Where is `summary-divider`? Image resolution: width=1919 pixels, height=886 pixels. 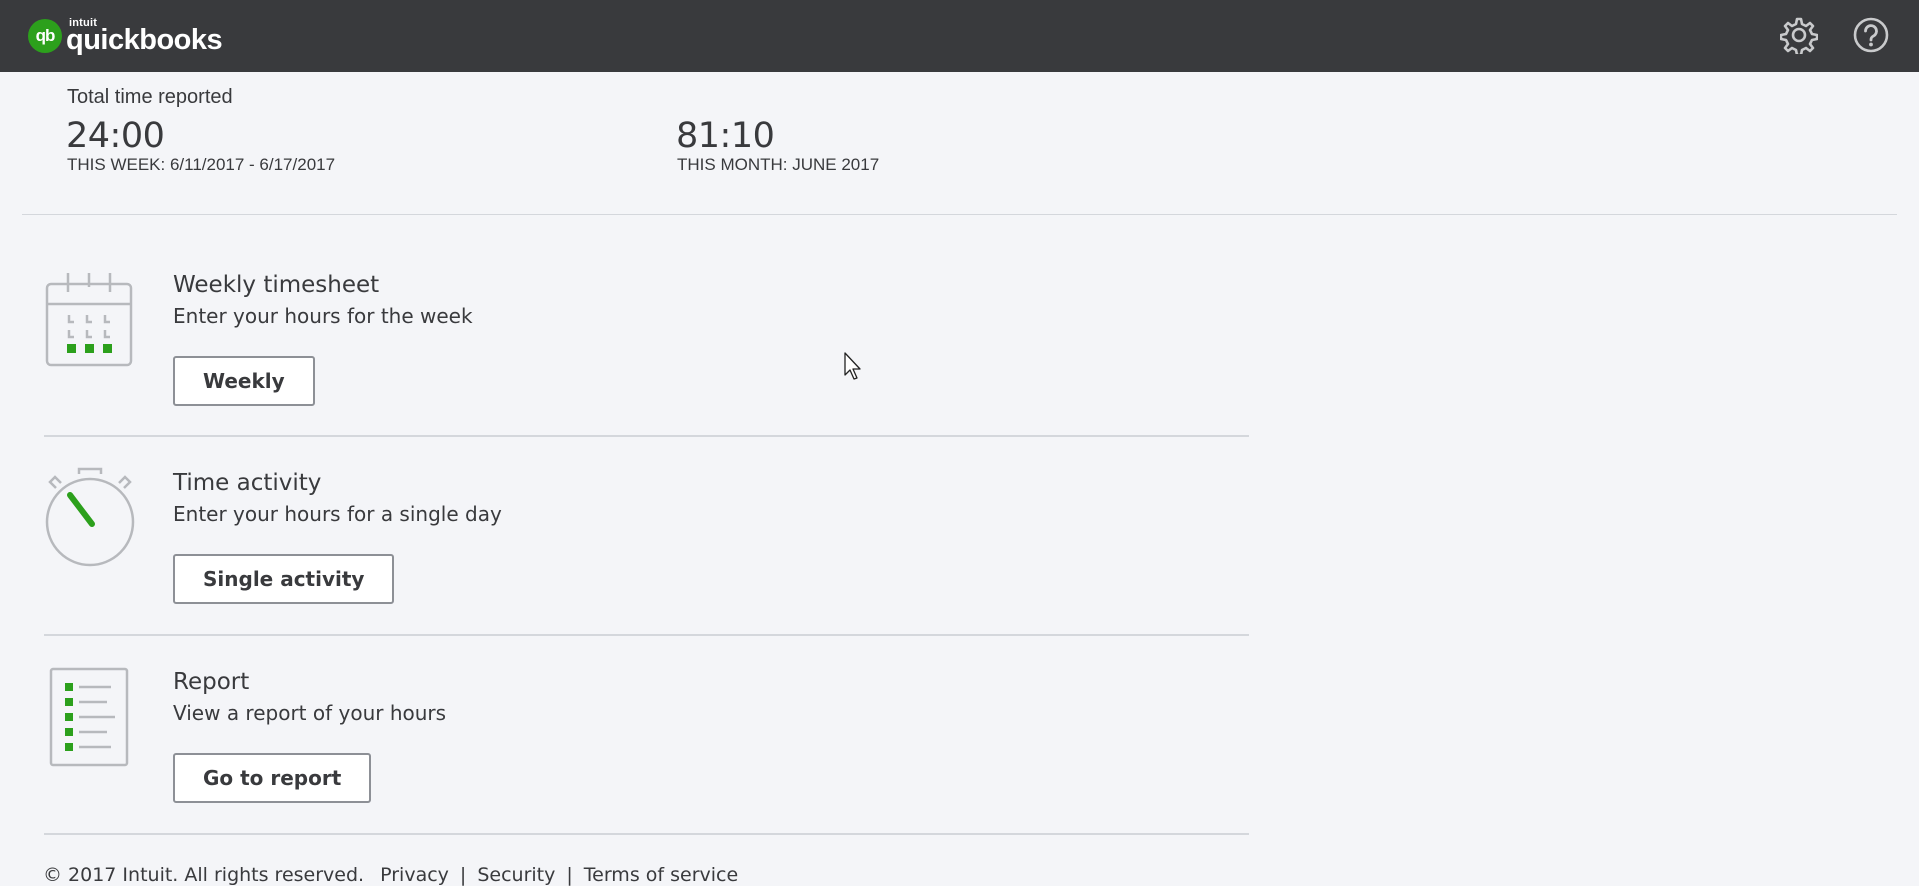
summary-divider is located at coordinates (959, 214).